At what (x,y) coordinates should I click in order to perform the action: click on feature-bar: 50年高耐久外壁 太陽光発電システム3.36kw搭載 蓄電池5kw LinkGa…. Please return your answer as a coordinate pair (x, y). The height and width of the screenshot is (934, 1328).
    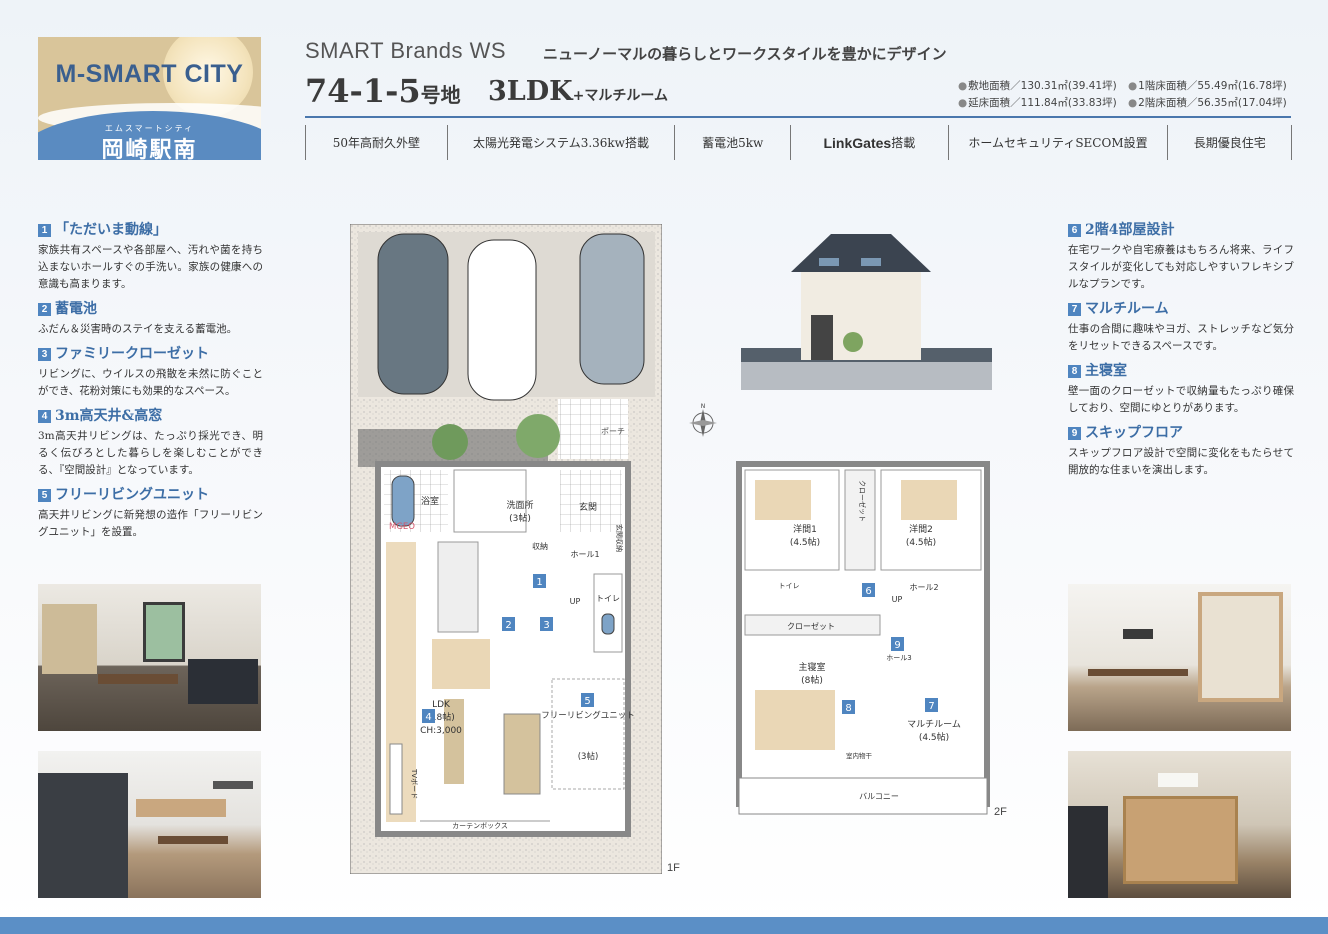
    Looking at the image, I should click on (799, 142).